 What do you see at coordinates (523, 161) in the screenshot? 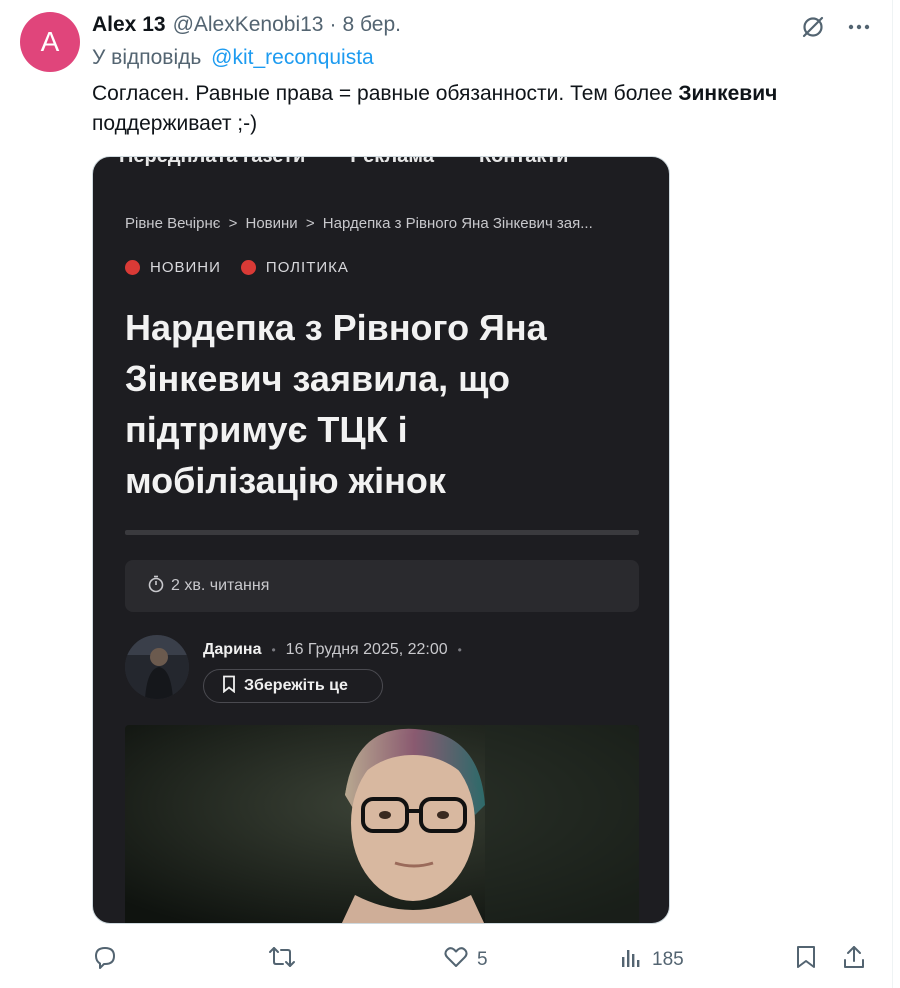
I see `nav-item-contacts: Контакти` at bounding box center [523, 161].